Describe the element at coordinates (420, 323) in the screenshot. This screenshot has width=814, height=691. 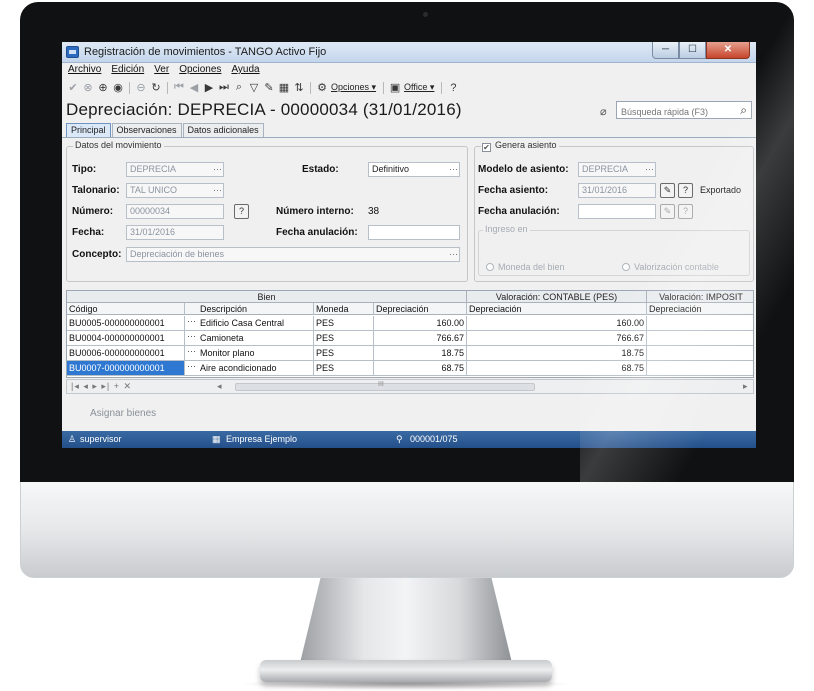
I see `cell-depreciacion: 160.00` at that location.